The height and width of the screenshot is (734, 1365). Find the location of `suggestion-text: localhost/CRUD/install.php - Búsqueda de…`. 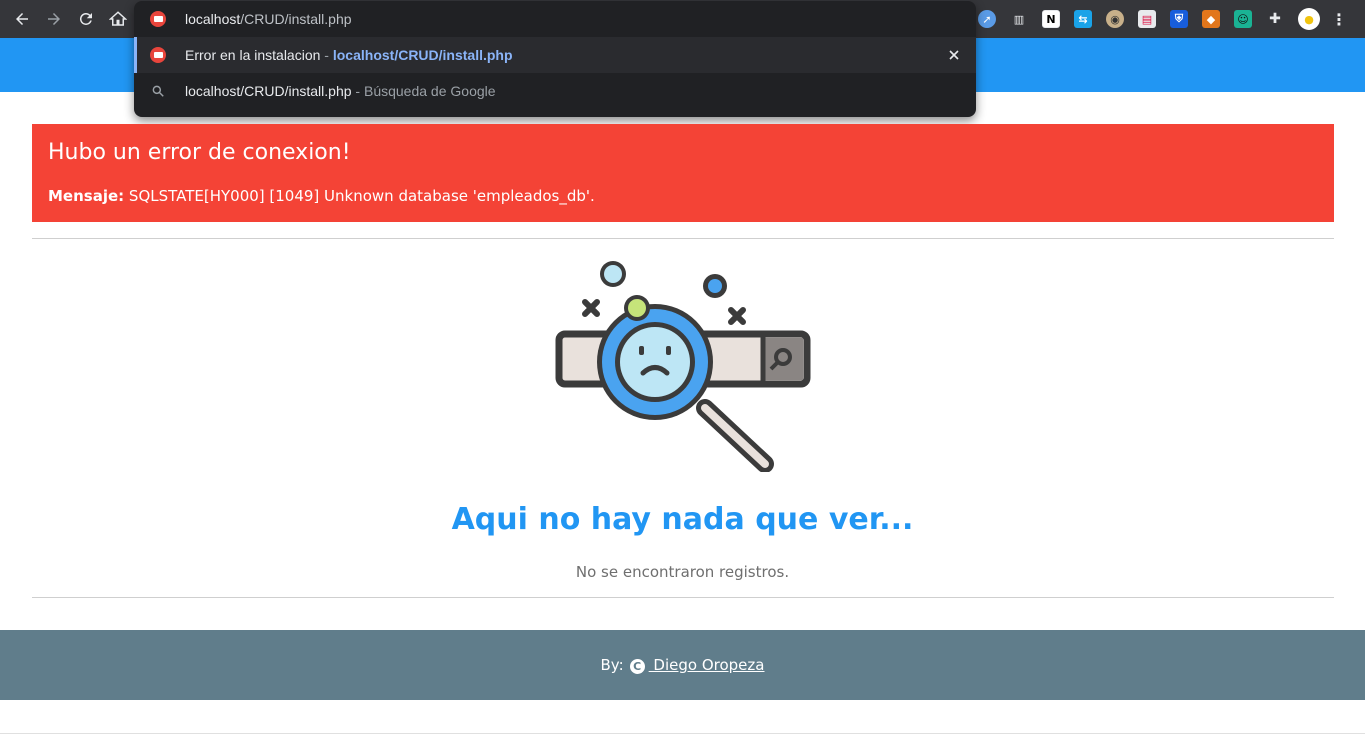

suggestion-text: localhost/CRUD/install.php - Búsqueda de… is located at coordinates (340, 91).